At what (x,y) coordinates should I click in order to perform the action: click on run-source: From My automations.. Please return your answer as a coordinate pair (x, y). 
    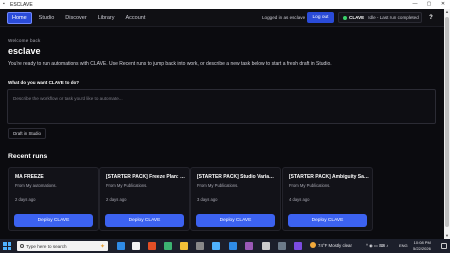
    Looking at the image, I should click on (36, 185).